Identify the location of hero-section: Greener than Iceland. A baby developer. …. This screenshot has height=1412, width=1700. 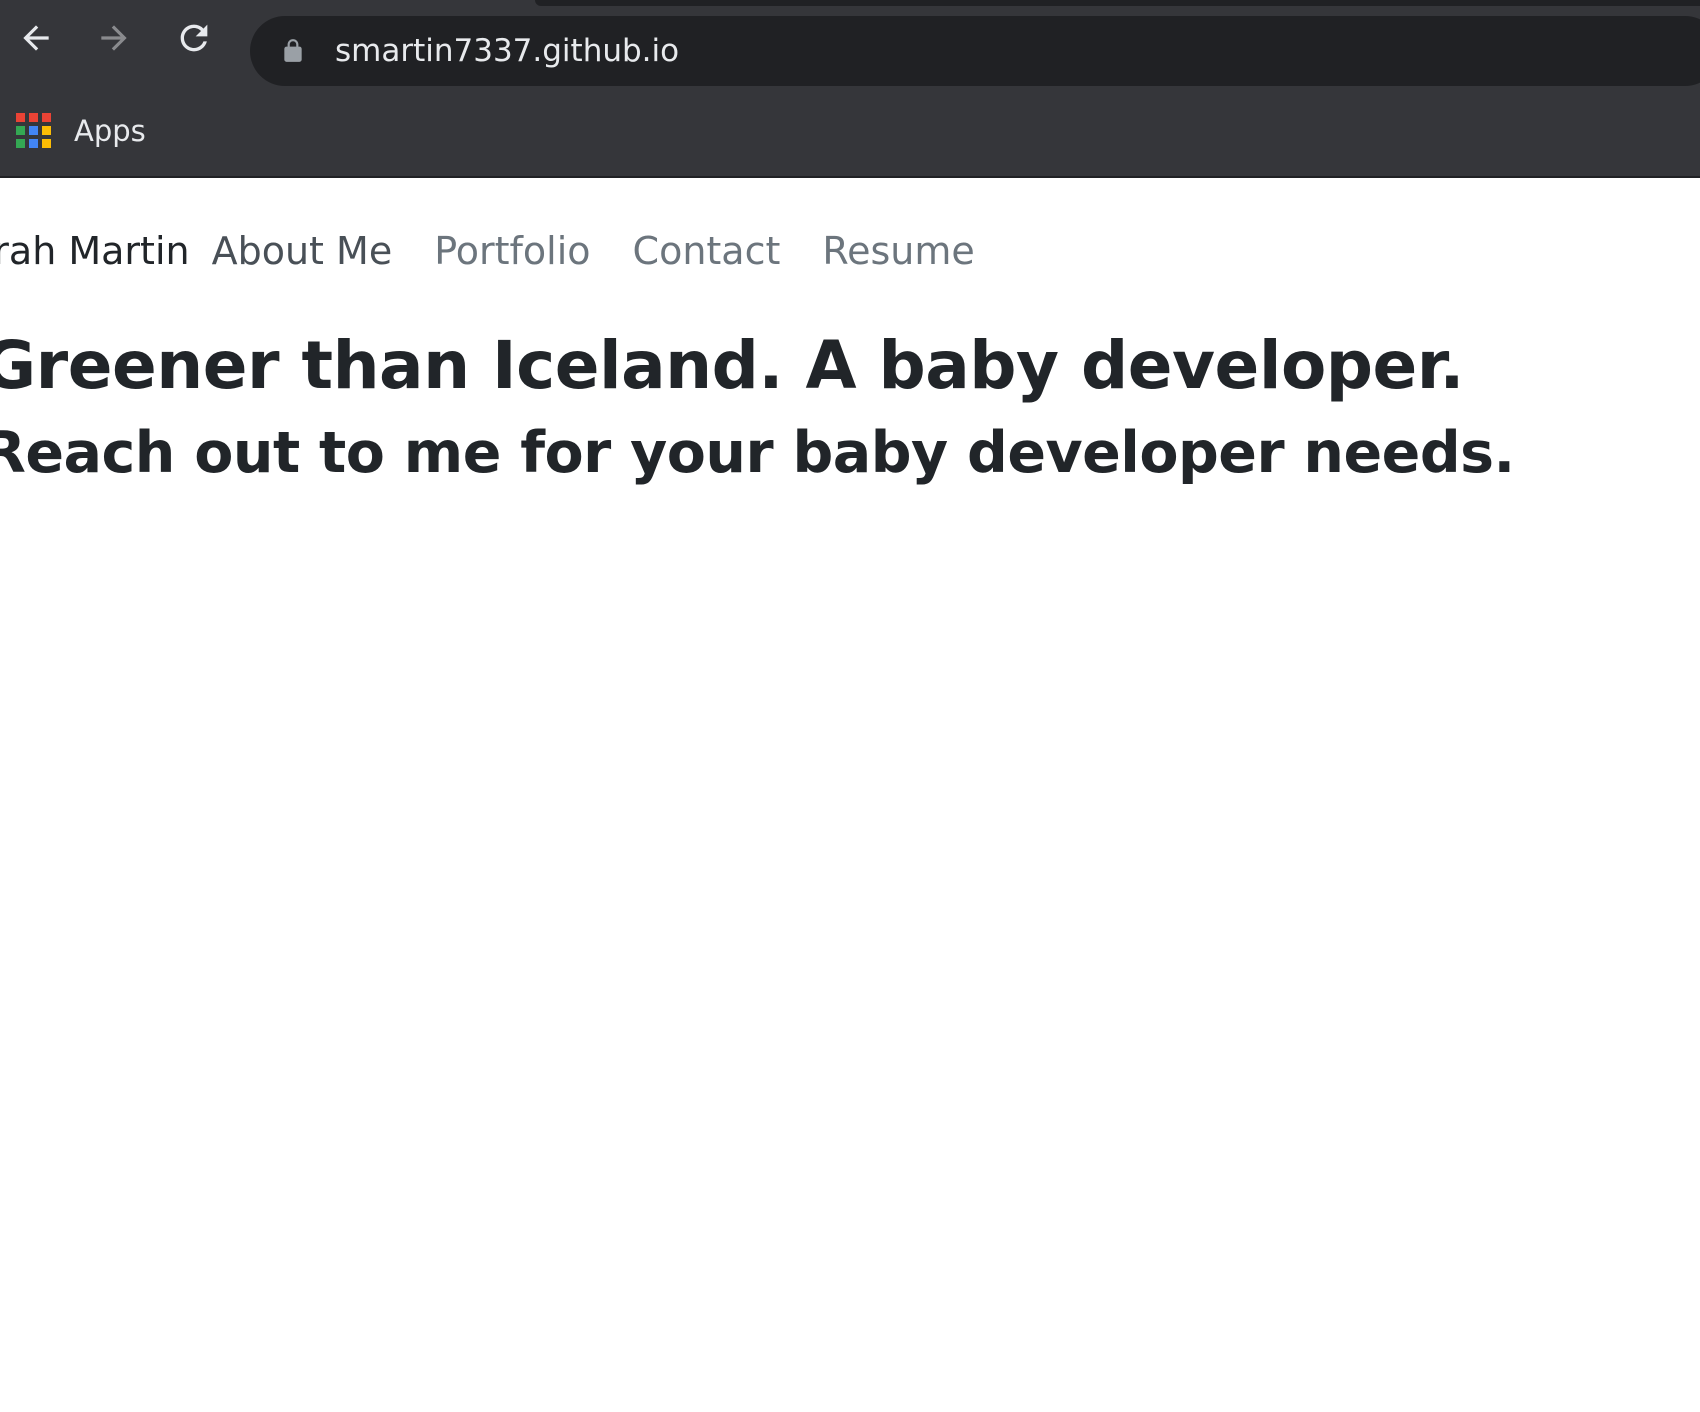
(757, 407).